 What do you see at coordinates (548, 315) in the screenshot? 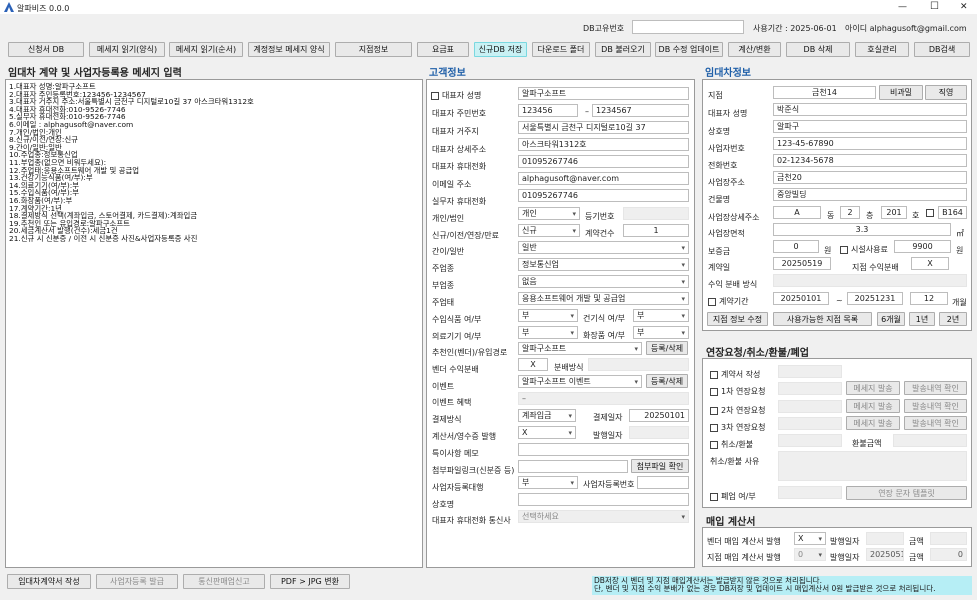
I see `import-food-select: 부 ▾` at bounding box center [548, 315].